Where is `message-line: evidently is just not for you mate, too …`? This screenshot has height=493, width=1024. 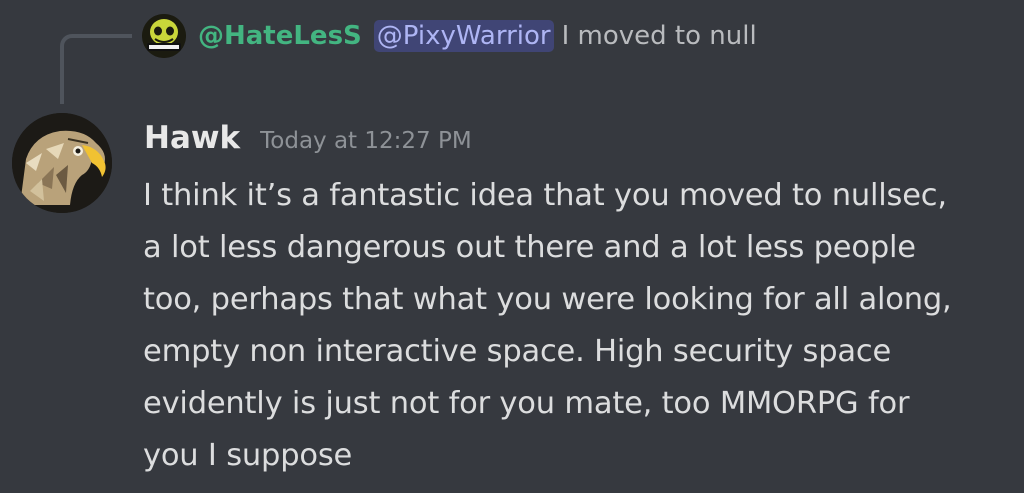 message-line: evidently is just not for you mate, too … is located at coordinates (526, 403).